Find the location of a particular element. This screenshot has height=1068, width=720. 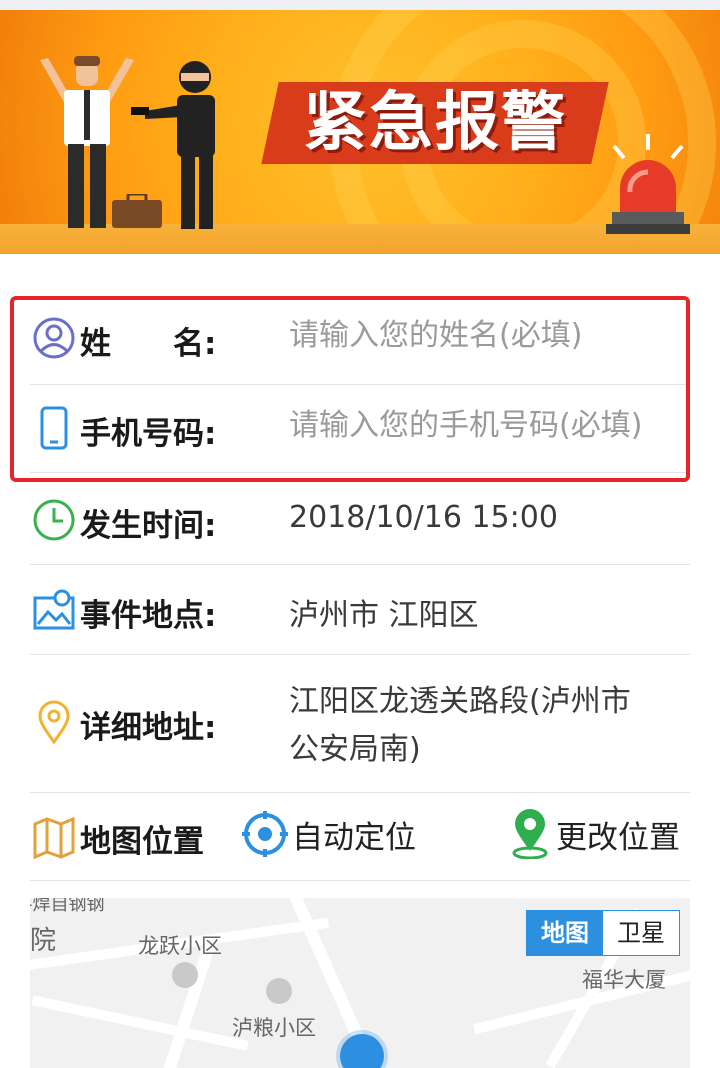

location-label: 事件地点: is located at coordinates (148, 616).